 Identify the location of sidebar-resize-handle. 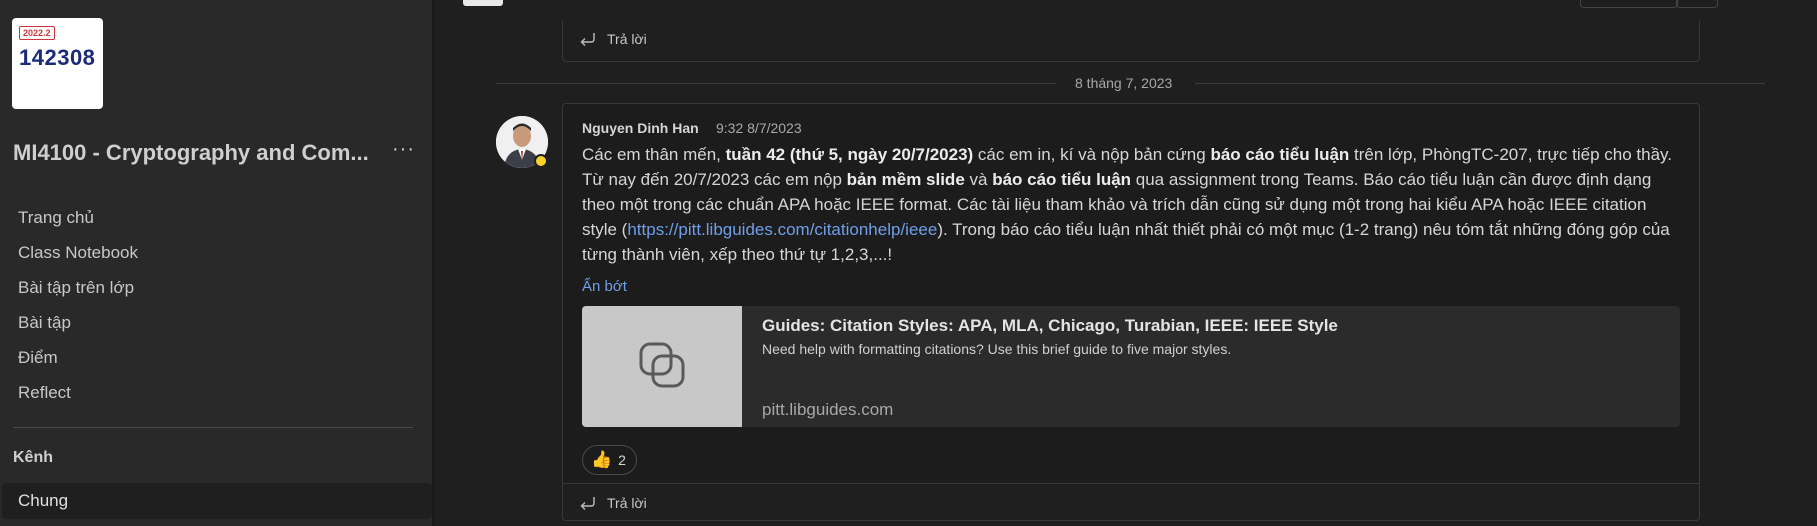
(433, 263).